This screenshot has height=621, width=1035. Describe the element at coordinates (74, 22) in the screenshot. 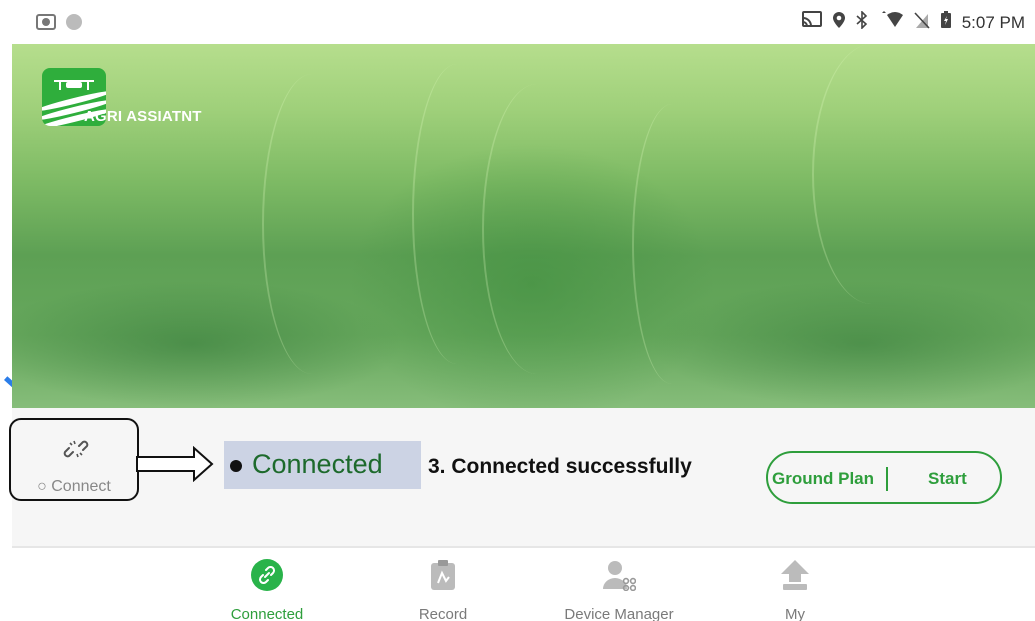

I see `circle-icon` at that location.